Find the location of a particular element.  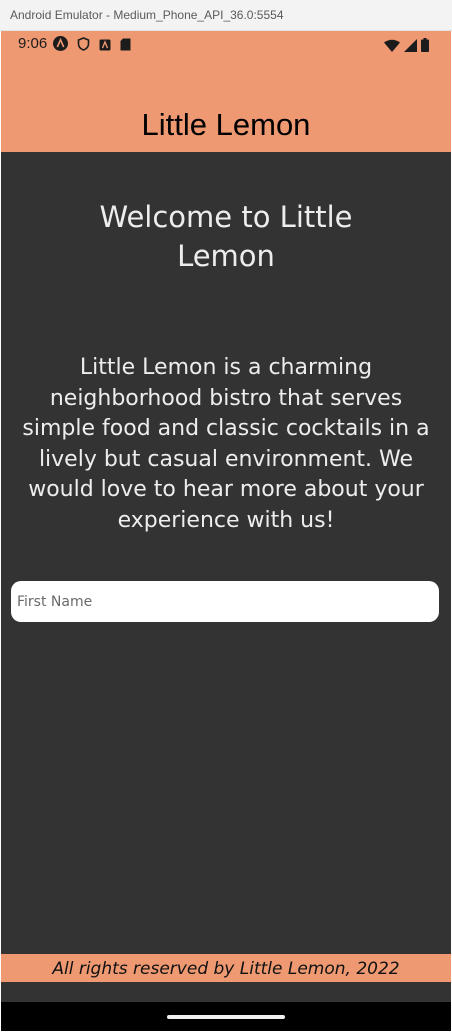

home-gesture-handle is located at coordinates (226, 1017).